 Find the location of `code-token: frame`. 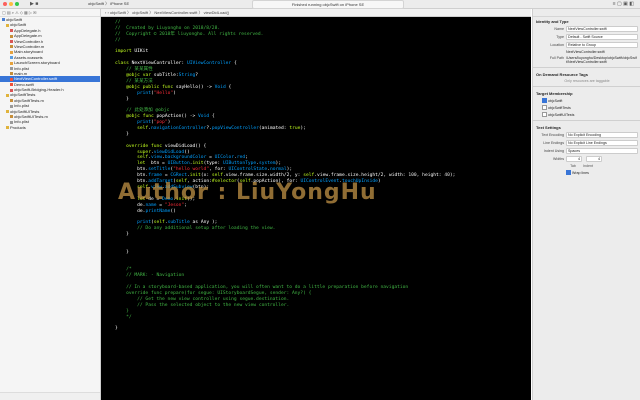

code-token: frame is located at coordinates (155, 176).